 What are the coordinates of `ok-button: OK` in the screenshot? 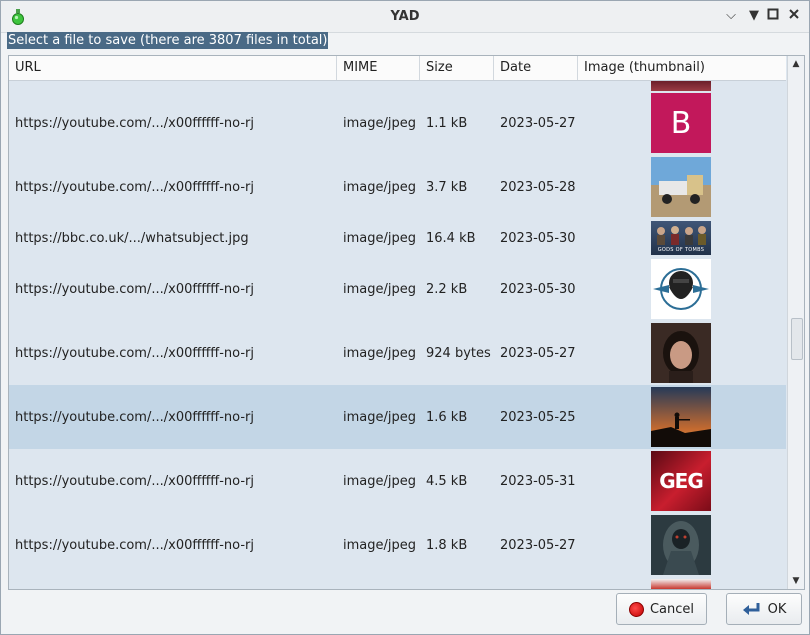 It's located at (764, 609).